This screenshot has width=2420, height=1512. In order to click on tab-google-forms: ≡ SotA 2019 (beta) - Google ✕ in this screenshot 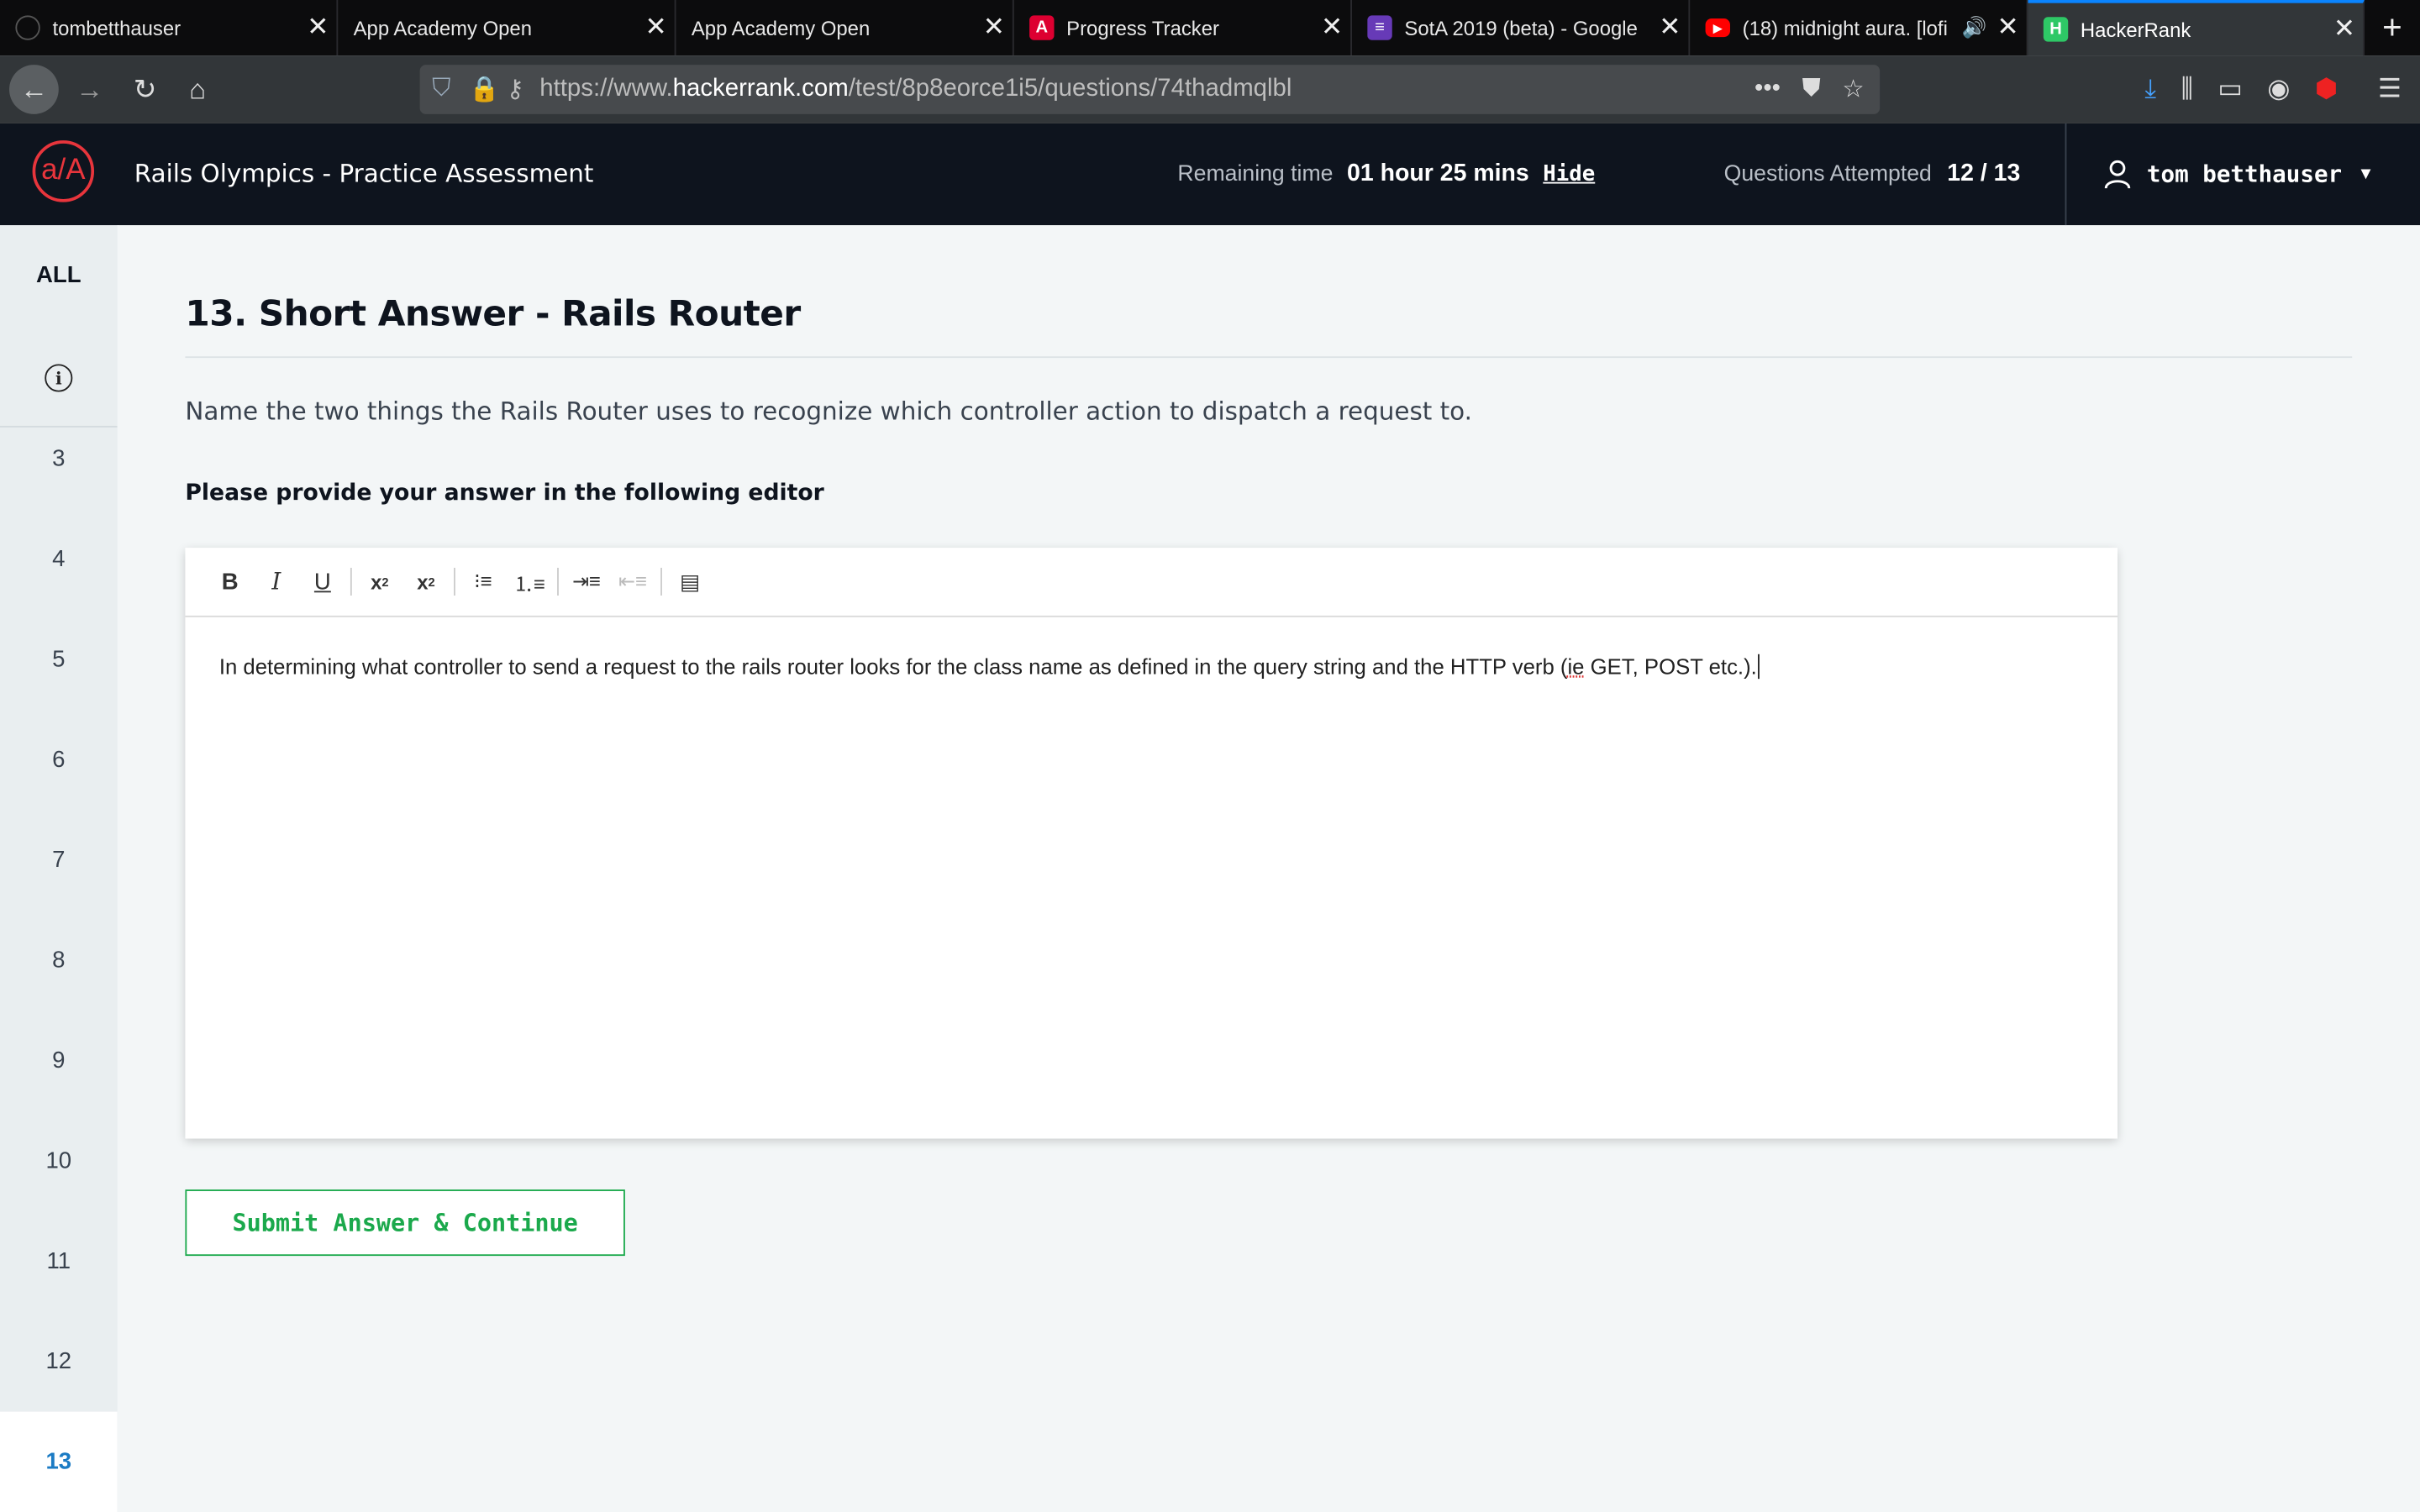, I will do `click(1522, 28)`.